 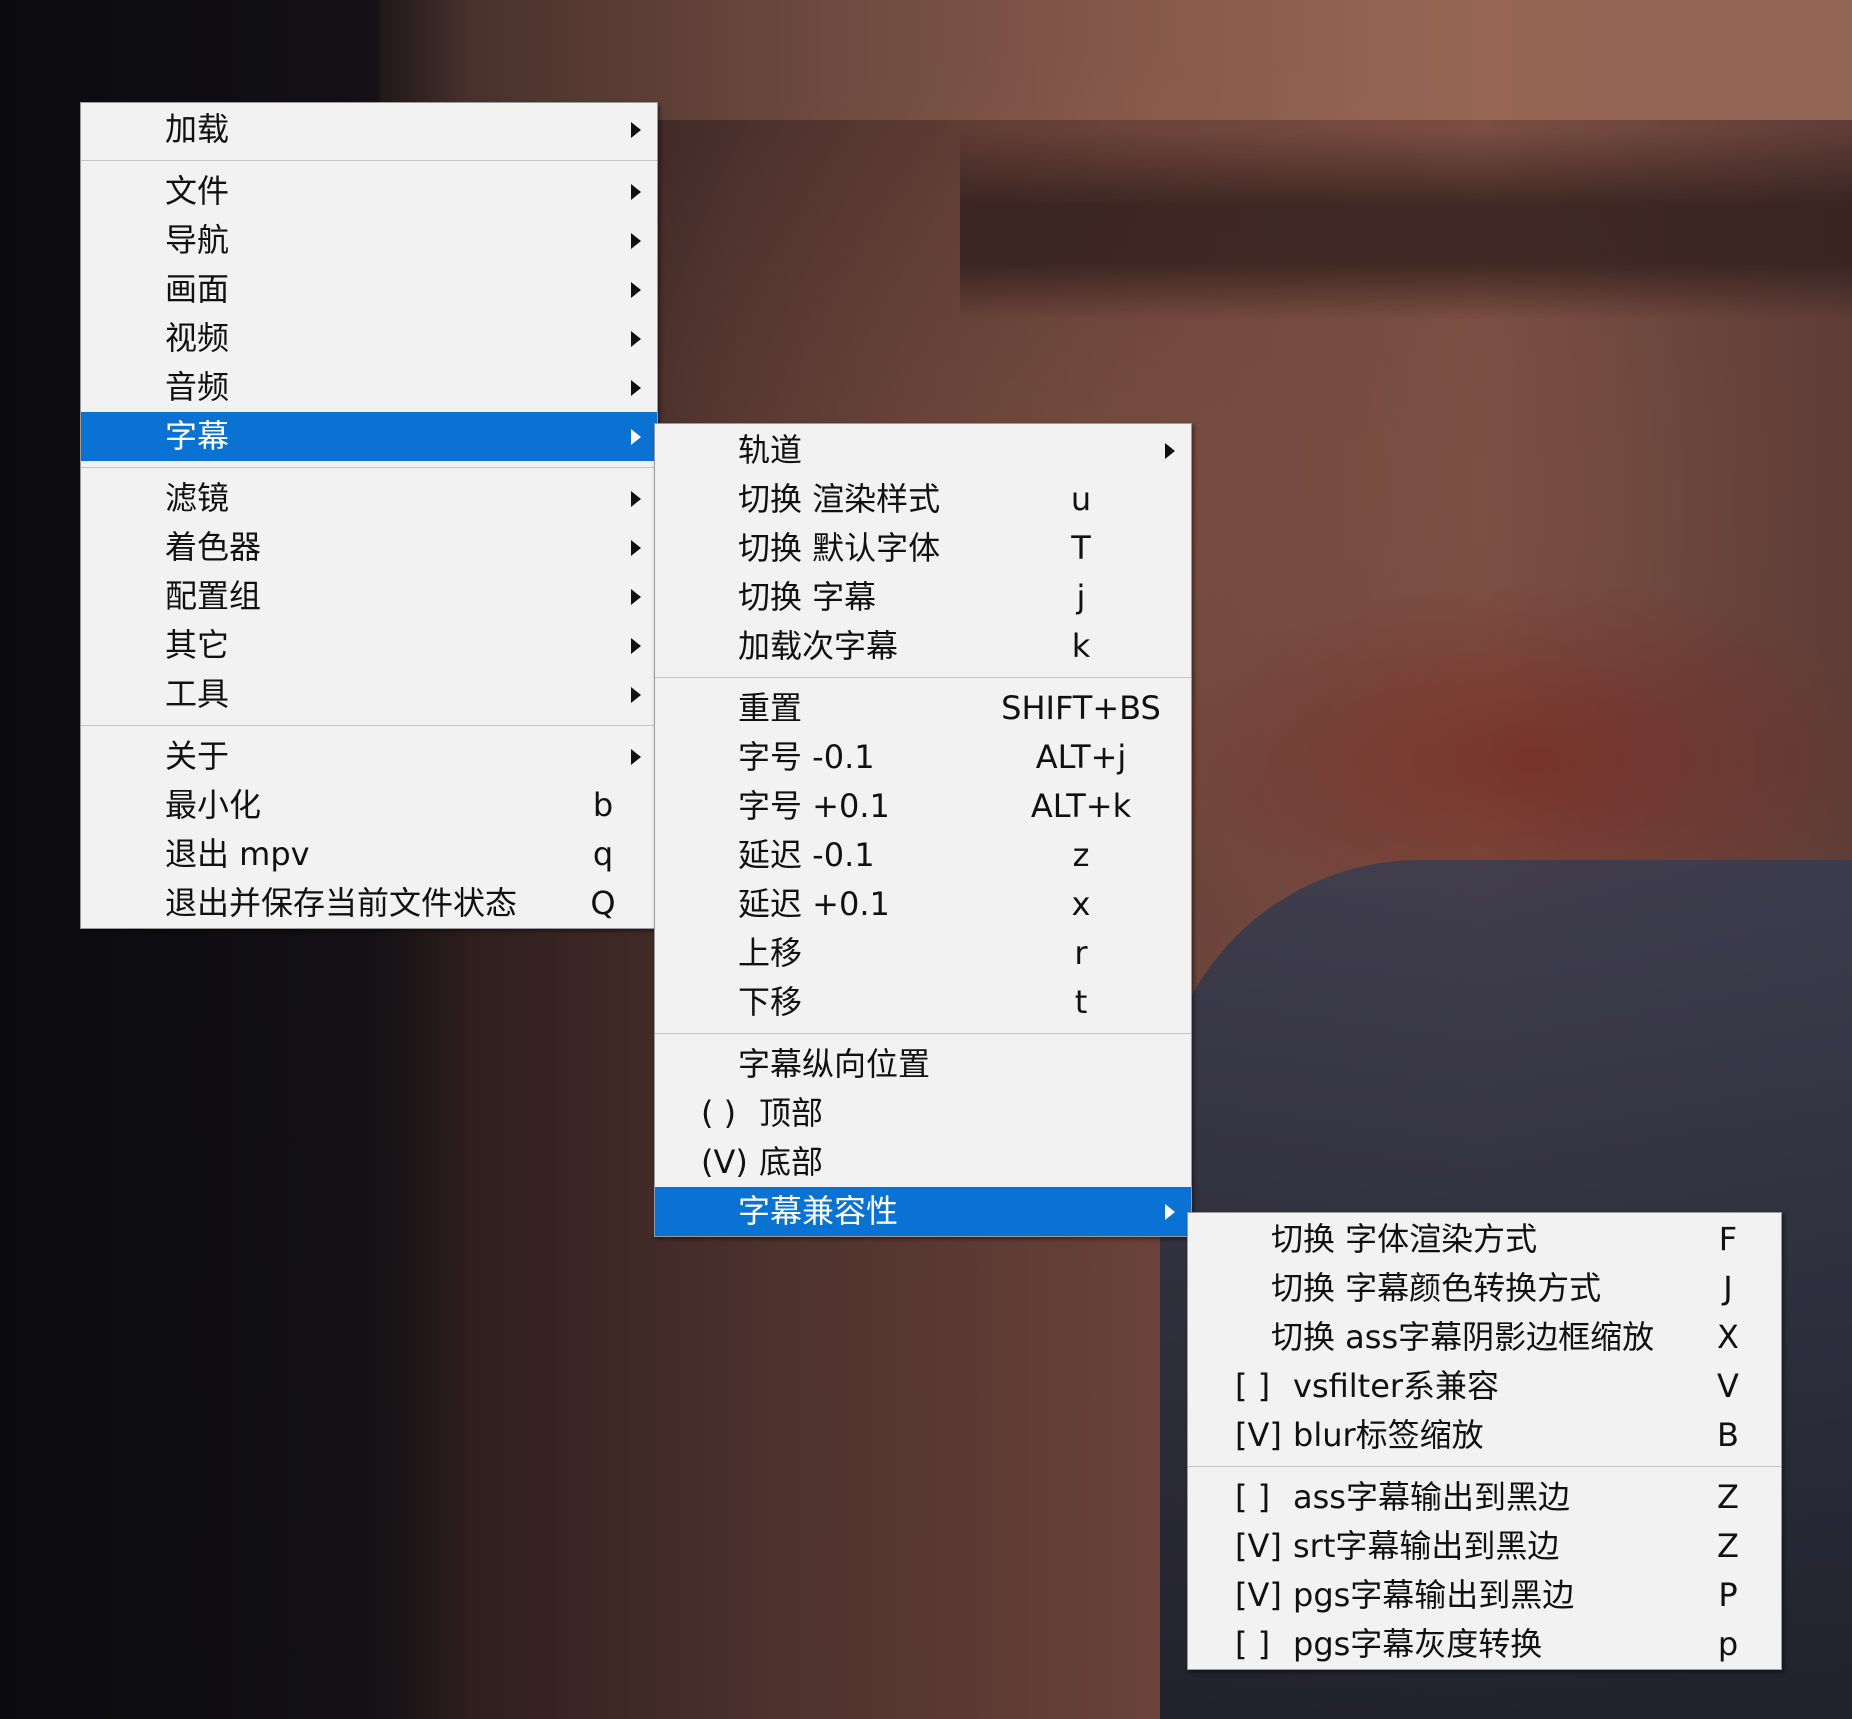 I want to click on menu-item: 延迟 -0.1 z, so click(x=923, y=855).